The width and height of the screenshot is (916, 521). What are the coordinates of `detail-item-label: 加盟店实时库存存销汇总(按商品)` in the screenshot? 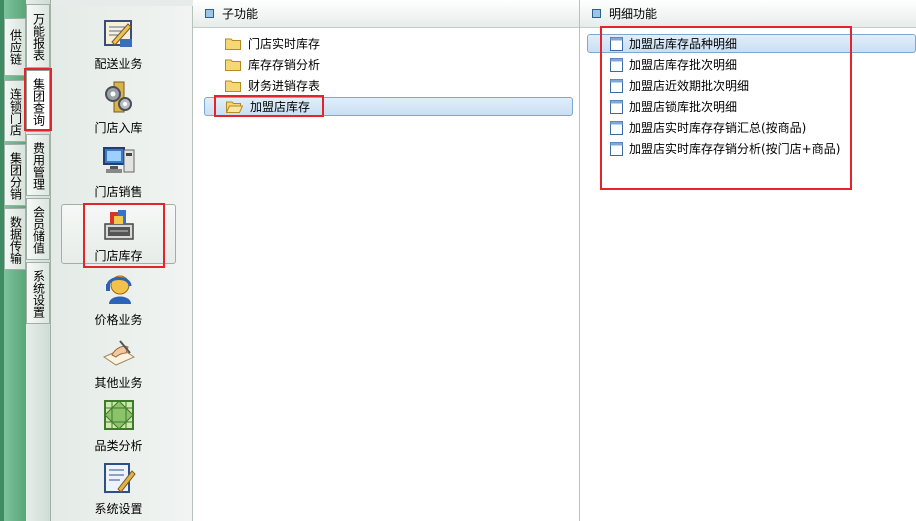 It's located at (718, 128).